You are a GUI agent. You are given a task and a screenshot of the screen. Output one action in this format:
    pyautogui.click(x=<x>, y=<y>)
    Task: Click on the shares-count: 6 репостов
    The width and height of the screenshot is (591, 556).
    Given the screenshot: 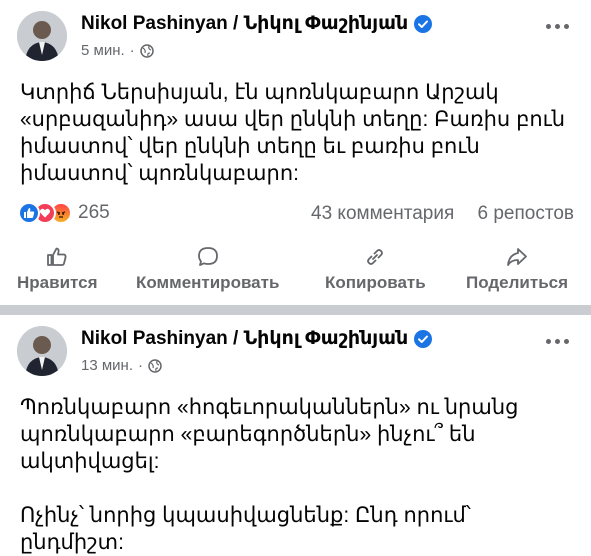 What is the action you would take?
    pyautogui.click(x=526, y=213)
    